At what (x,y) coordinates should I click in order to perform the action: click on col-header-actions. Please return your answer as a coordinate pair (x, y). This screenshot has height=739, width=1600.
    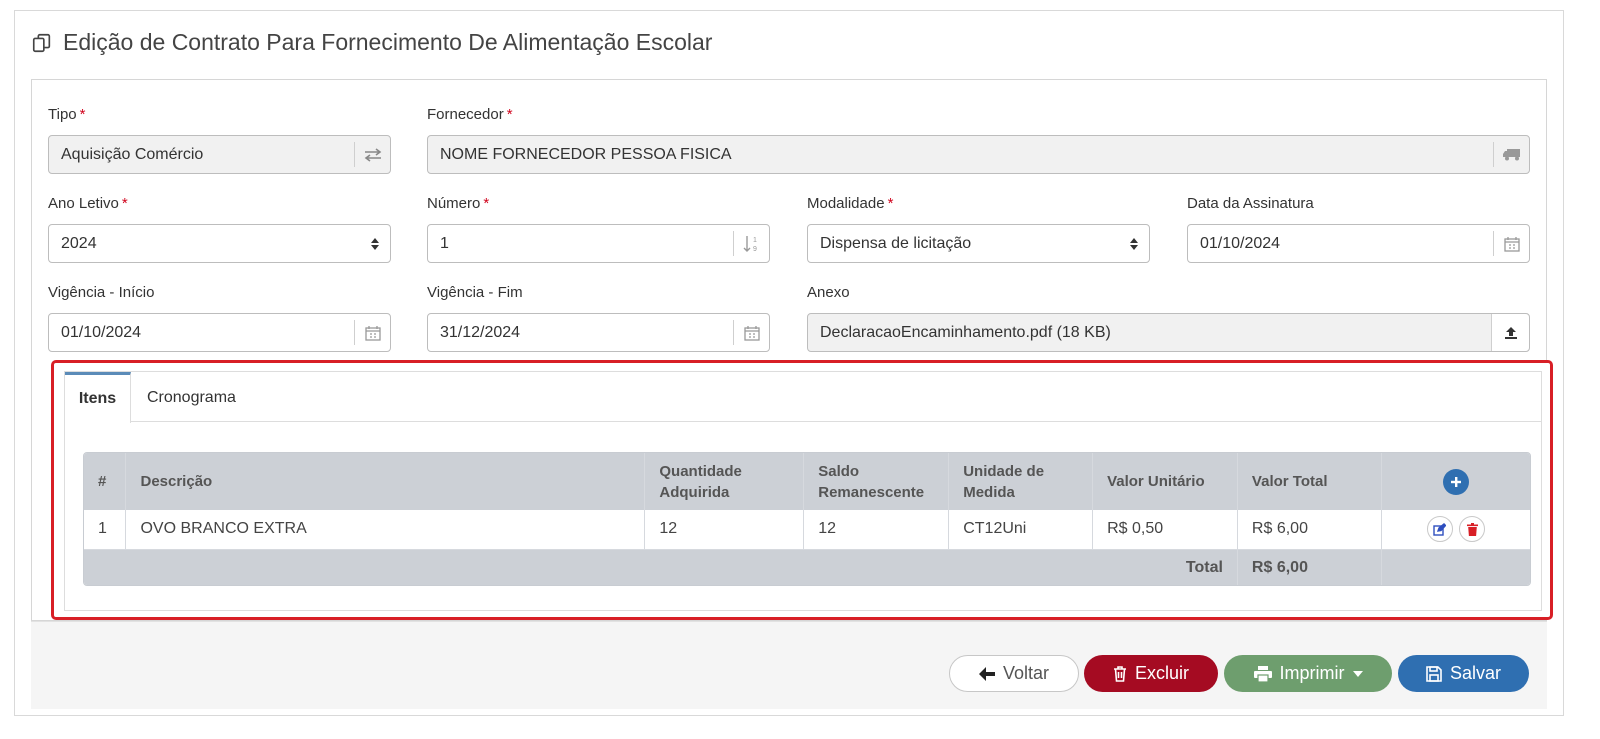
    Looking at the image, I should click on (1455, 481).